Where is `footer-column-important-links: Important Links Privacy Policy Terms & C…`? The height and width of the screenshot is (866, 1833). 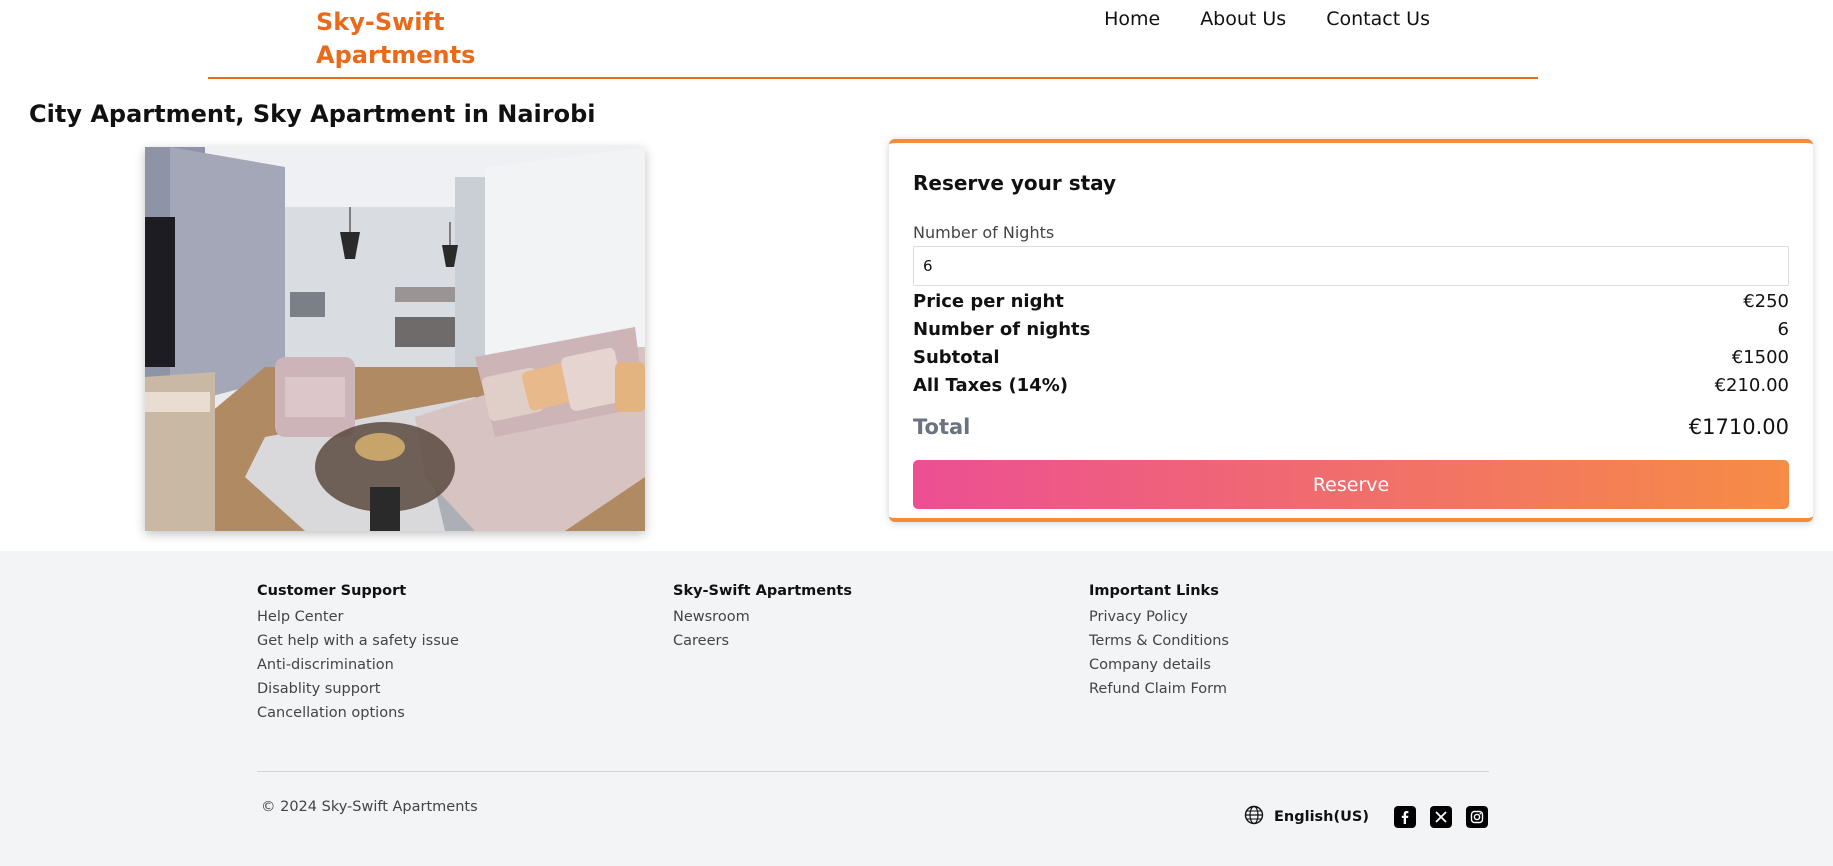 footer-column-important-links: Important Links Privacy Policy Terms & C… is located at coordinates (1159, 642).